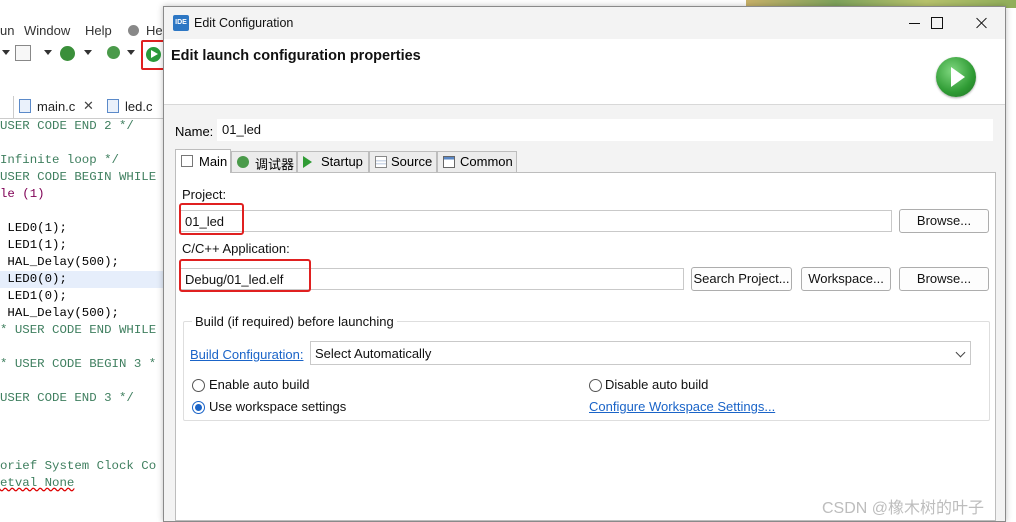 Image resolution: width=1016 pixels, height=522 pixels. I want to click on menu-run: un, so click(7, 30).